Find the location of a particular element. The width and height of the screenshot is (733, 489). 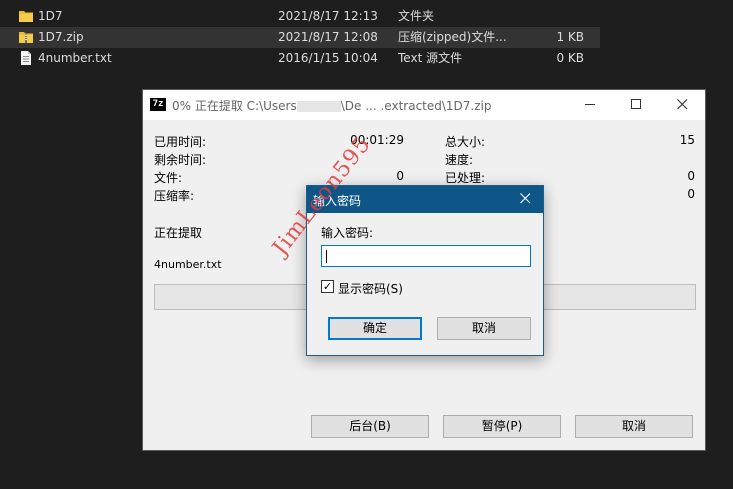

file-name: 1D7.zip is located at coordinates (61, 37).